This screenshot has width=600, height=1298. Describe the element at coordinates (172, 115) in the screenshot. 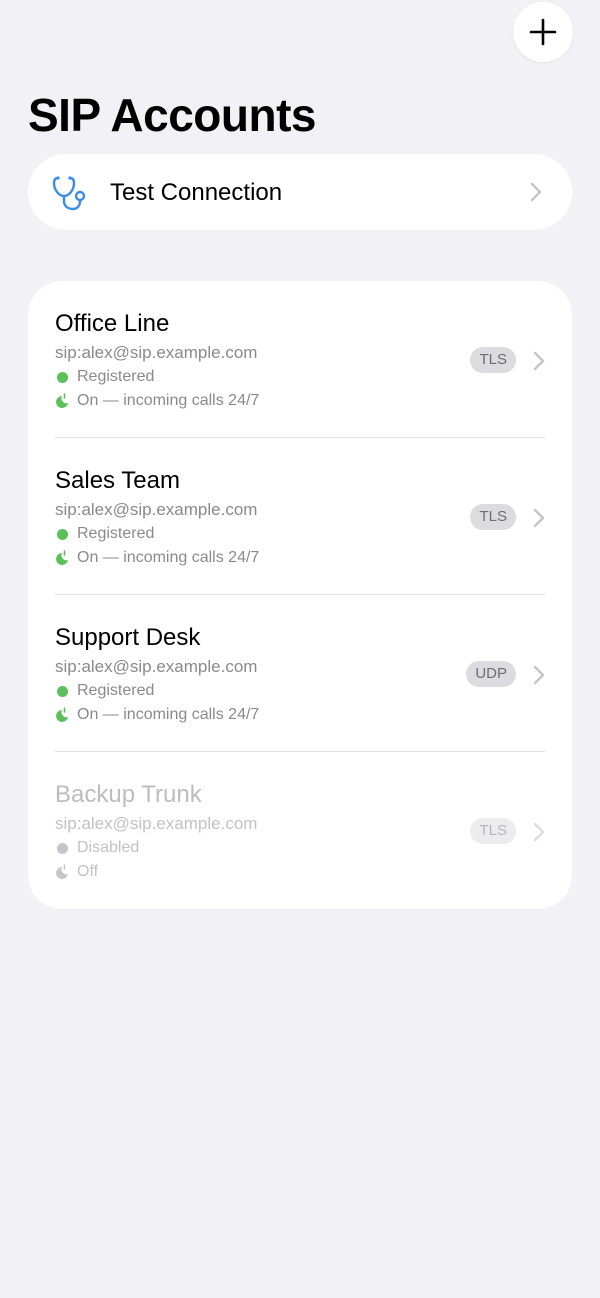

I see `page-title: SIP Accounts` at that location.